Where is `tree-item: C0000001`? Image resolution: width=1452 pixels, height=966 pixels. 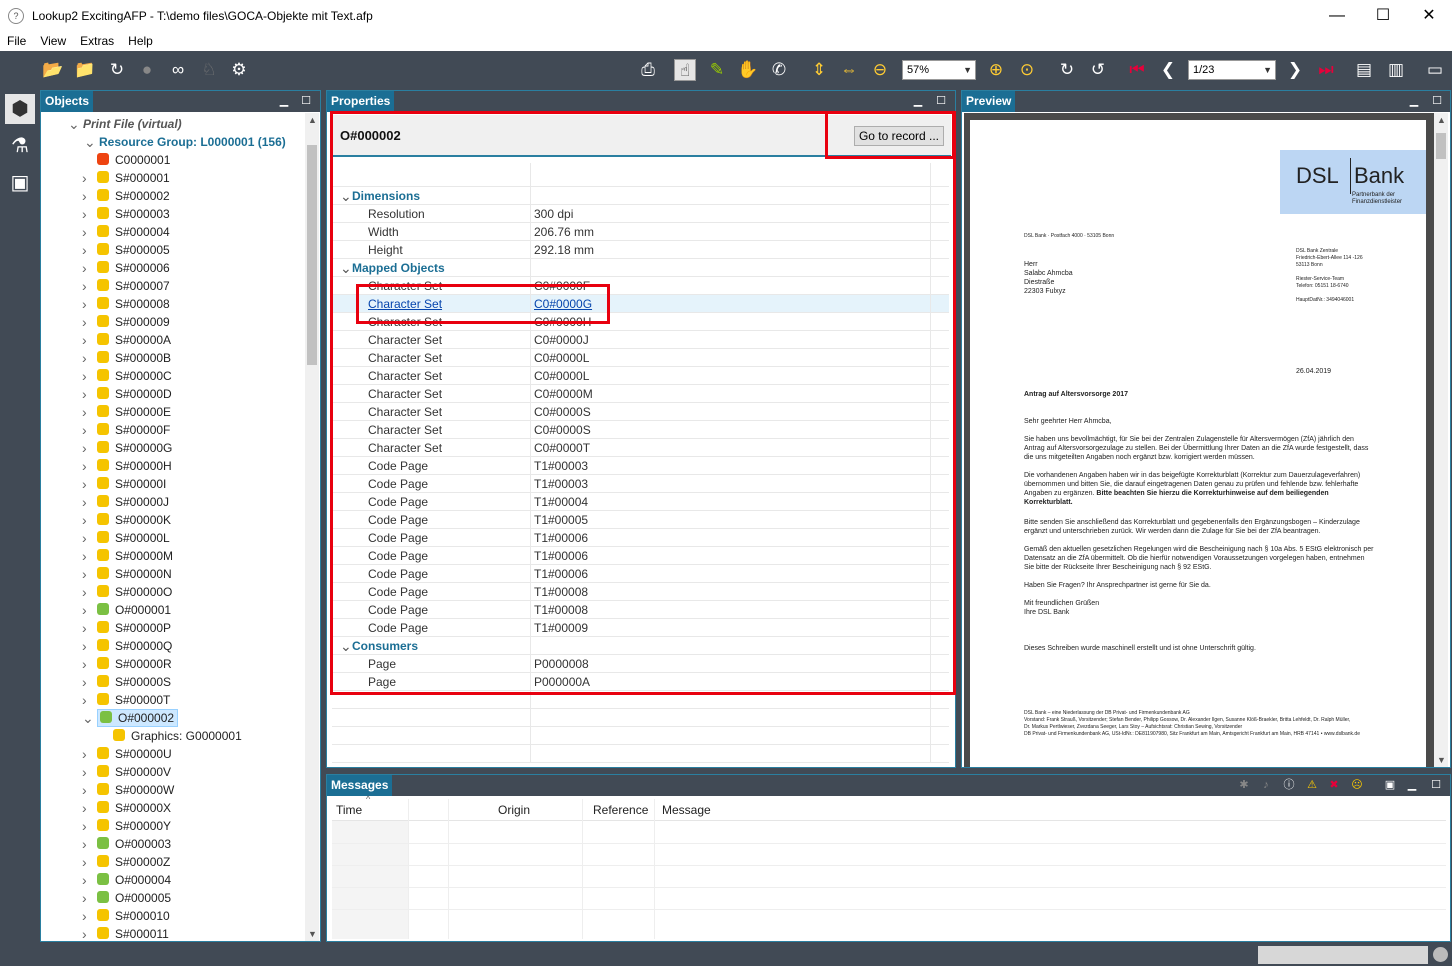
tree-item: C0000001 is located at coordinates (173, 160).